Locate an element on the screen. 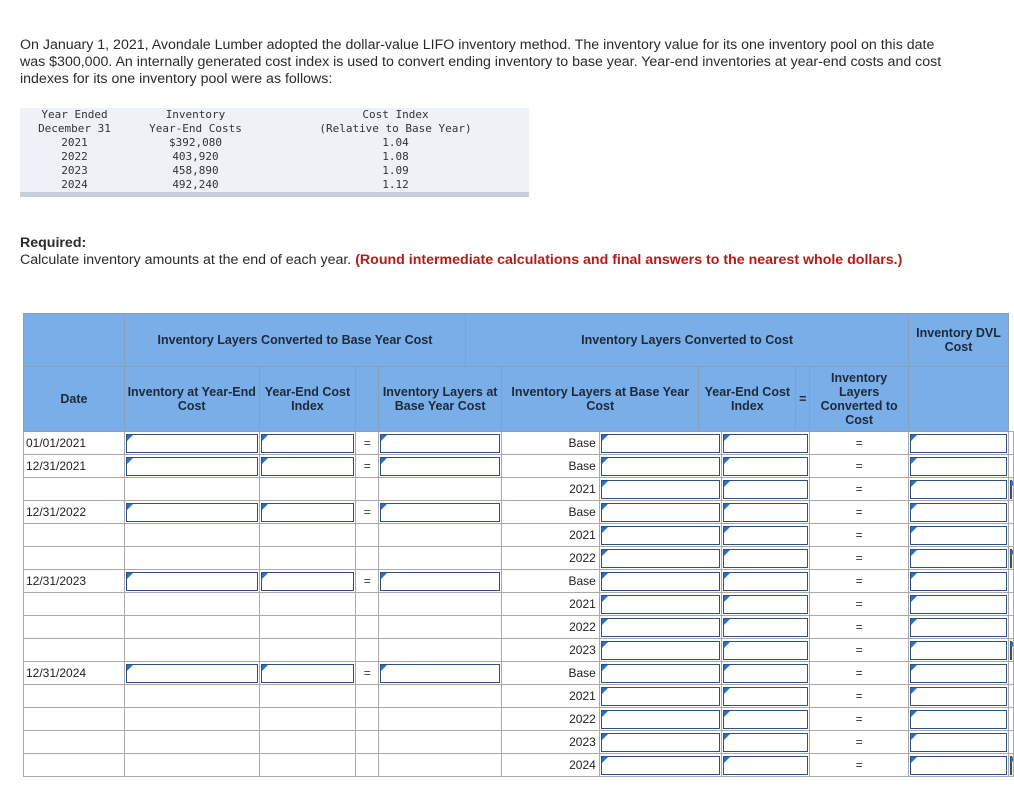 This screenshot has width=1014, height=791. table-row: 12/31/2023 = Base = is located at coordinates (518, 581).